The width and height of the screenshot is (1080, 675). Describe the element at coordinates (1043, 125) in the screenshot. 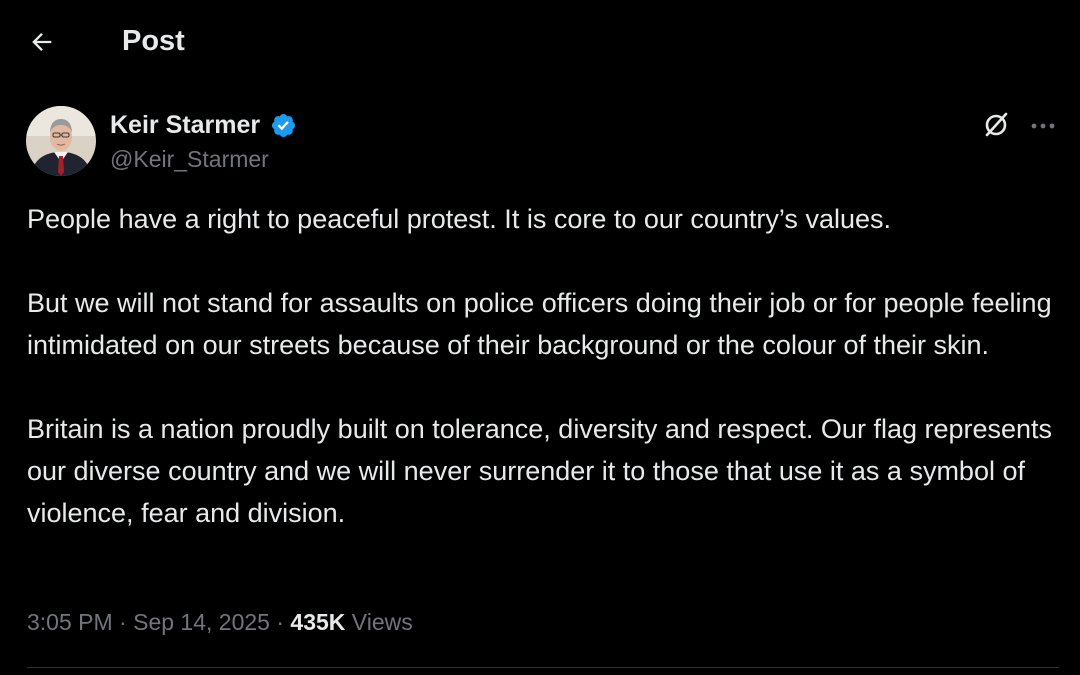

I see `more-horizontal-icon` at that location.